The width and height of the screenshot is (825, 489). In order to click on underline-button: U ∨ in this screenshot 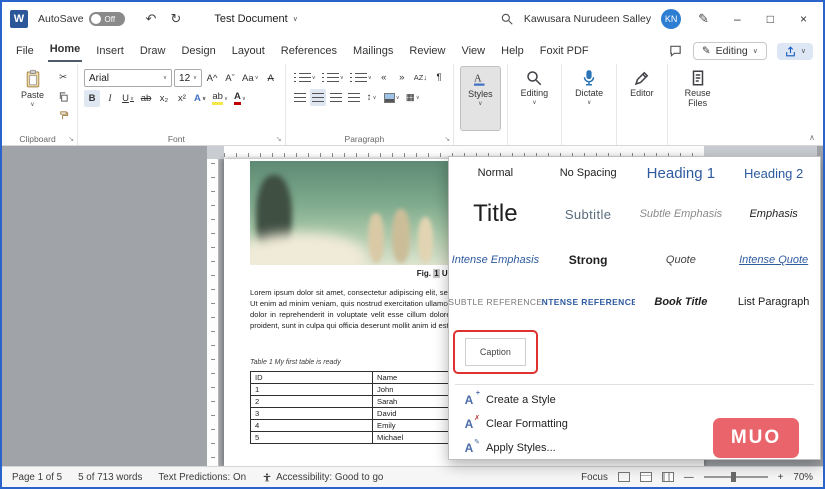, I will do `click(128, 98)`.